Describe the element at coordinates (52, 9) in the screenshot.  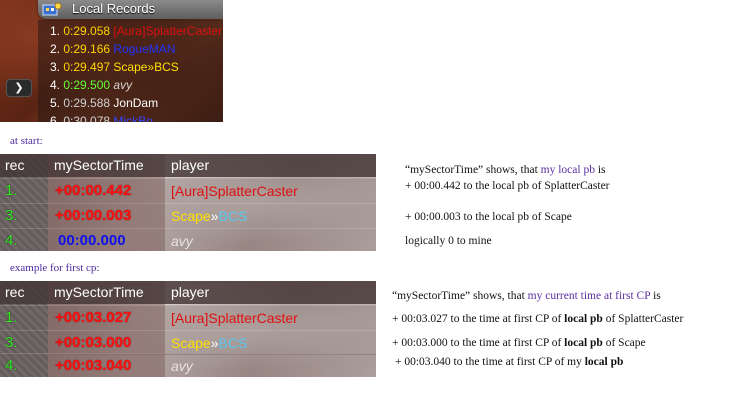
I see `records-icon` at that location.